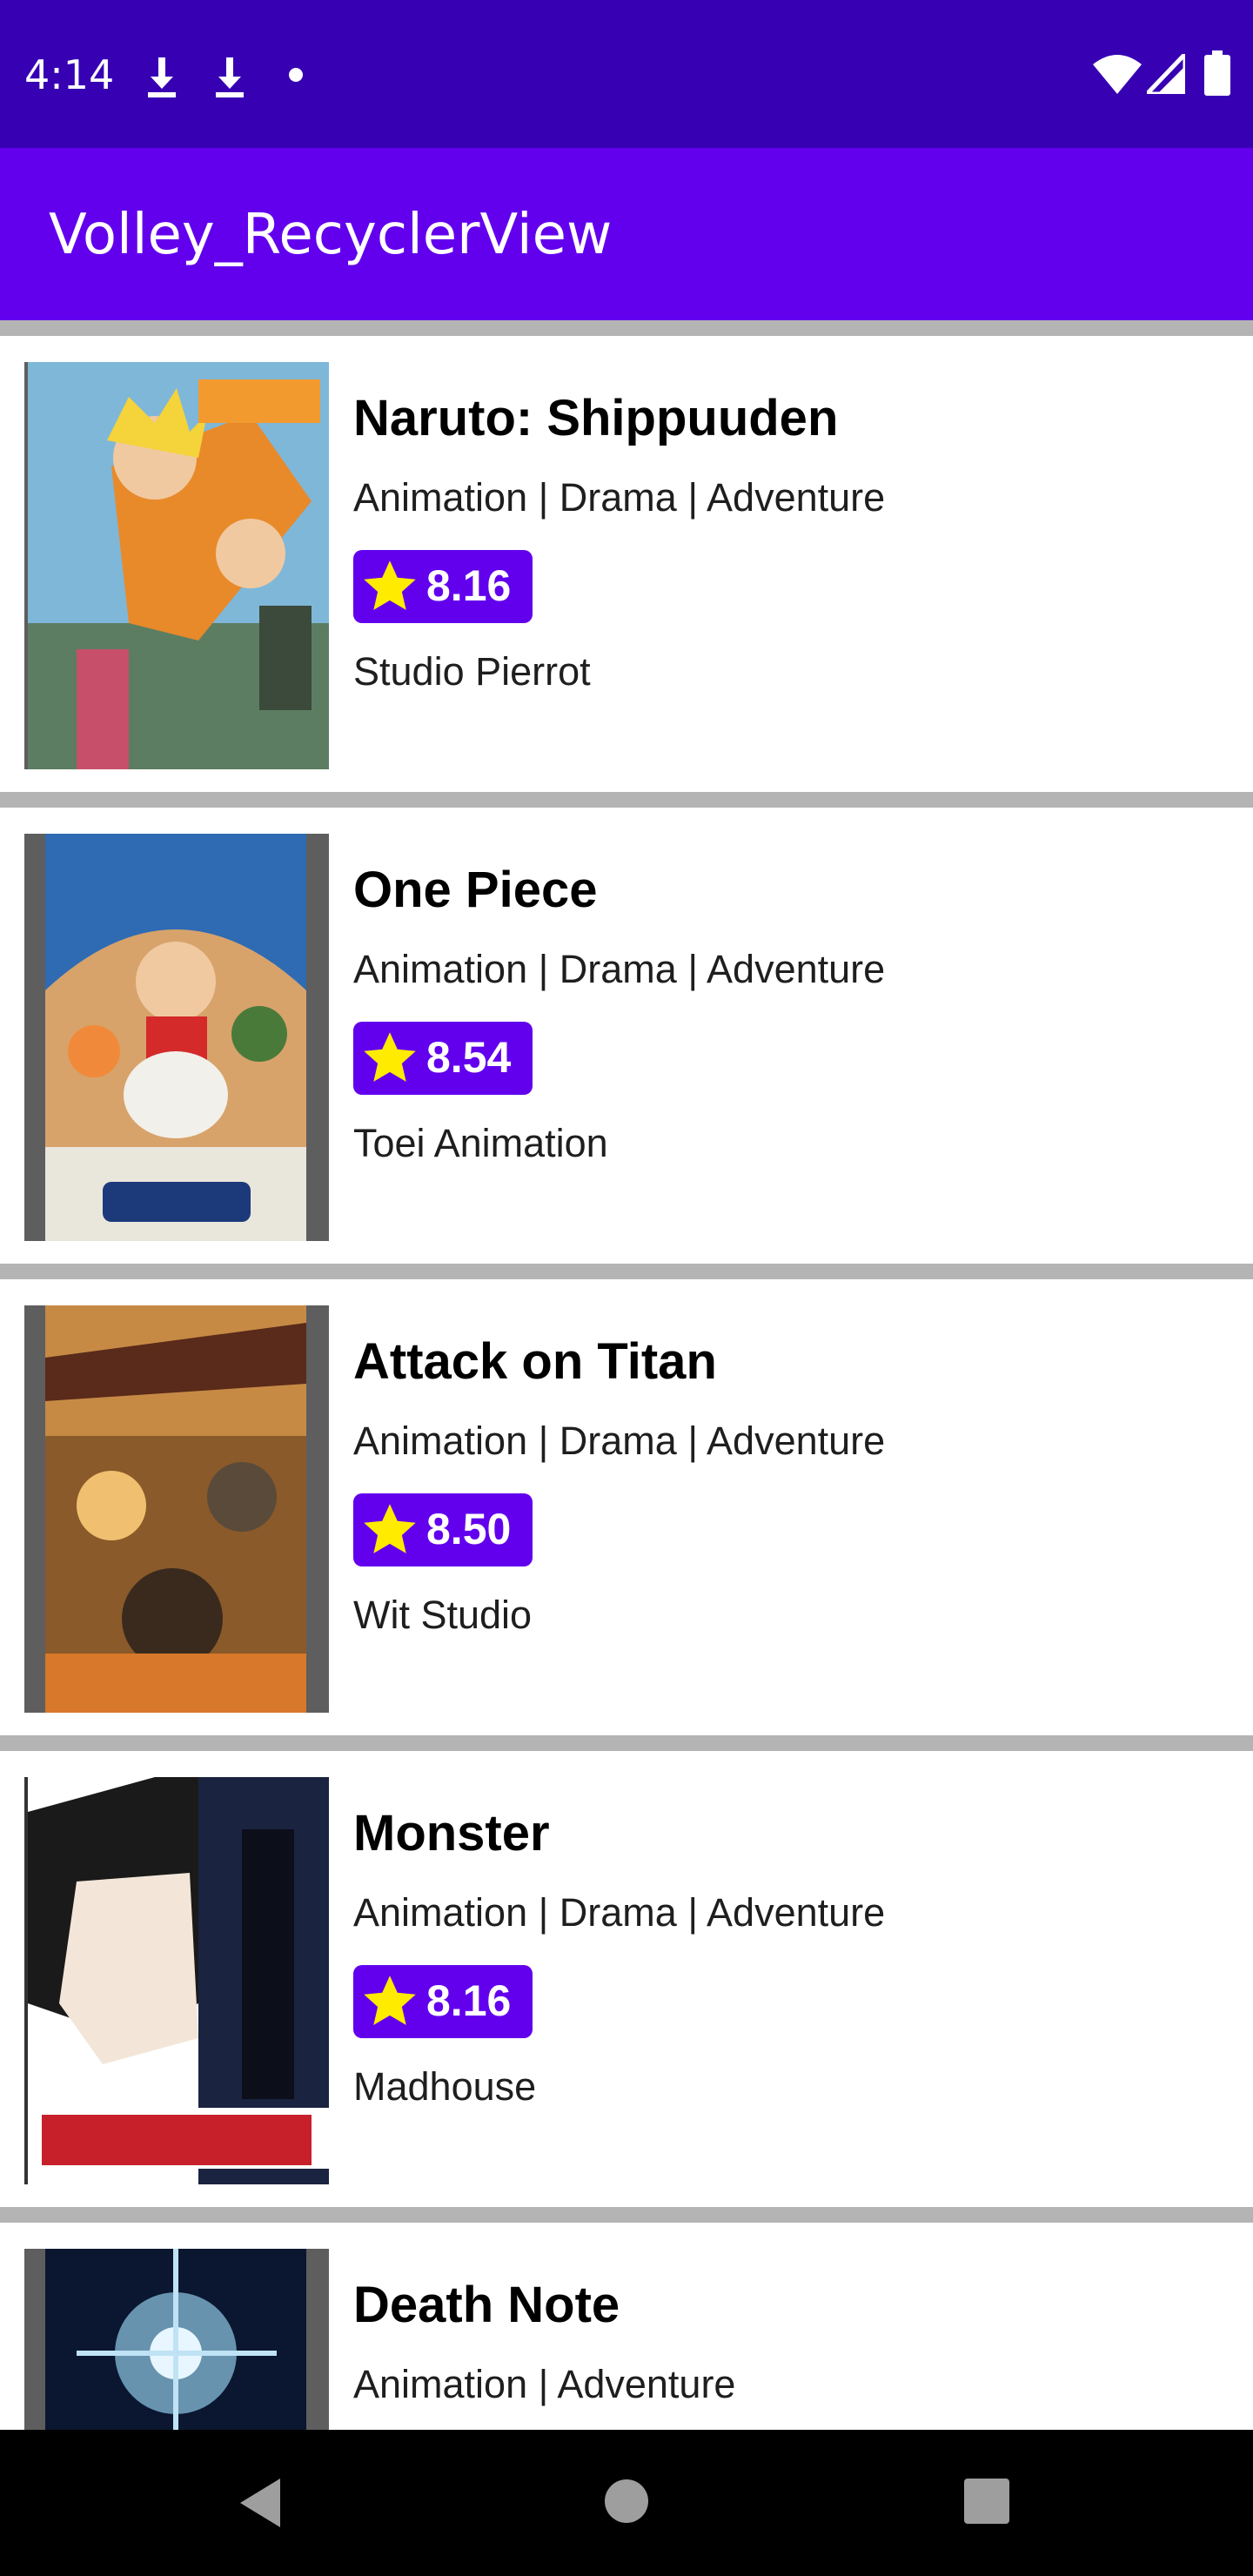  Describe the element at coordinates (469, 1529) in the screenshot. I see `rating-value: 8.50` at that location.